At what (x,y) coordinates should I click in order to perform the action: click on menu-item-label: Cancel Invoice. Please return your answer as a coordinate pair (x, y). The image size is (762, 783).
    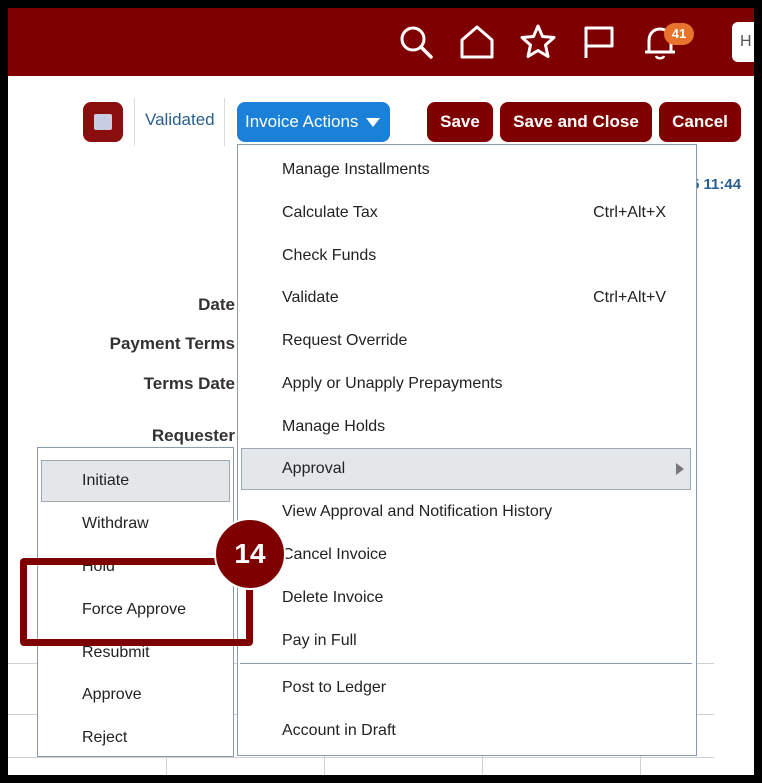
    Looking at the image, I should click on (334, 554).